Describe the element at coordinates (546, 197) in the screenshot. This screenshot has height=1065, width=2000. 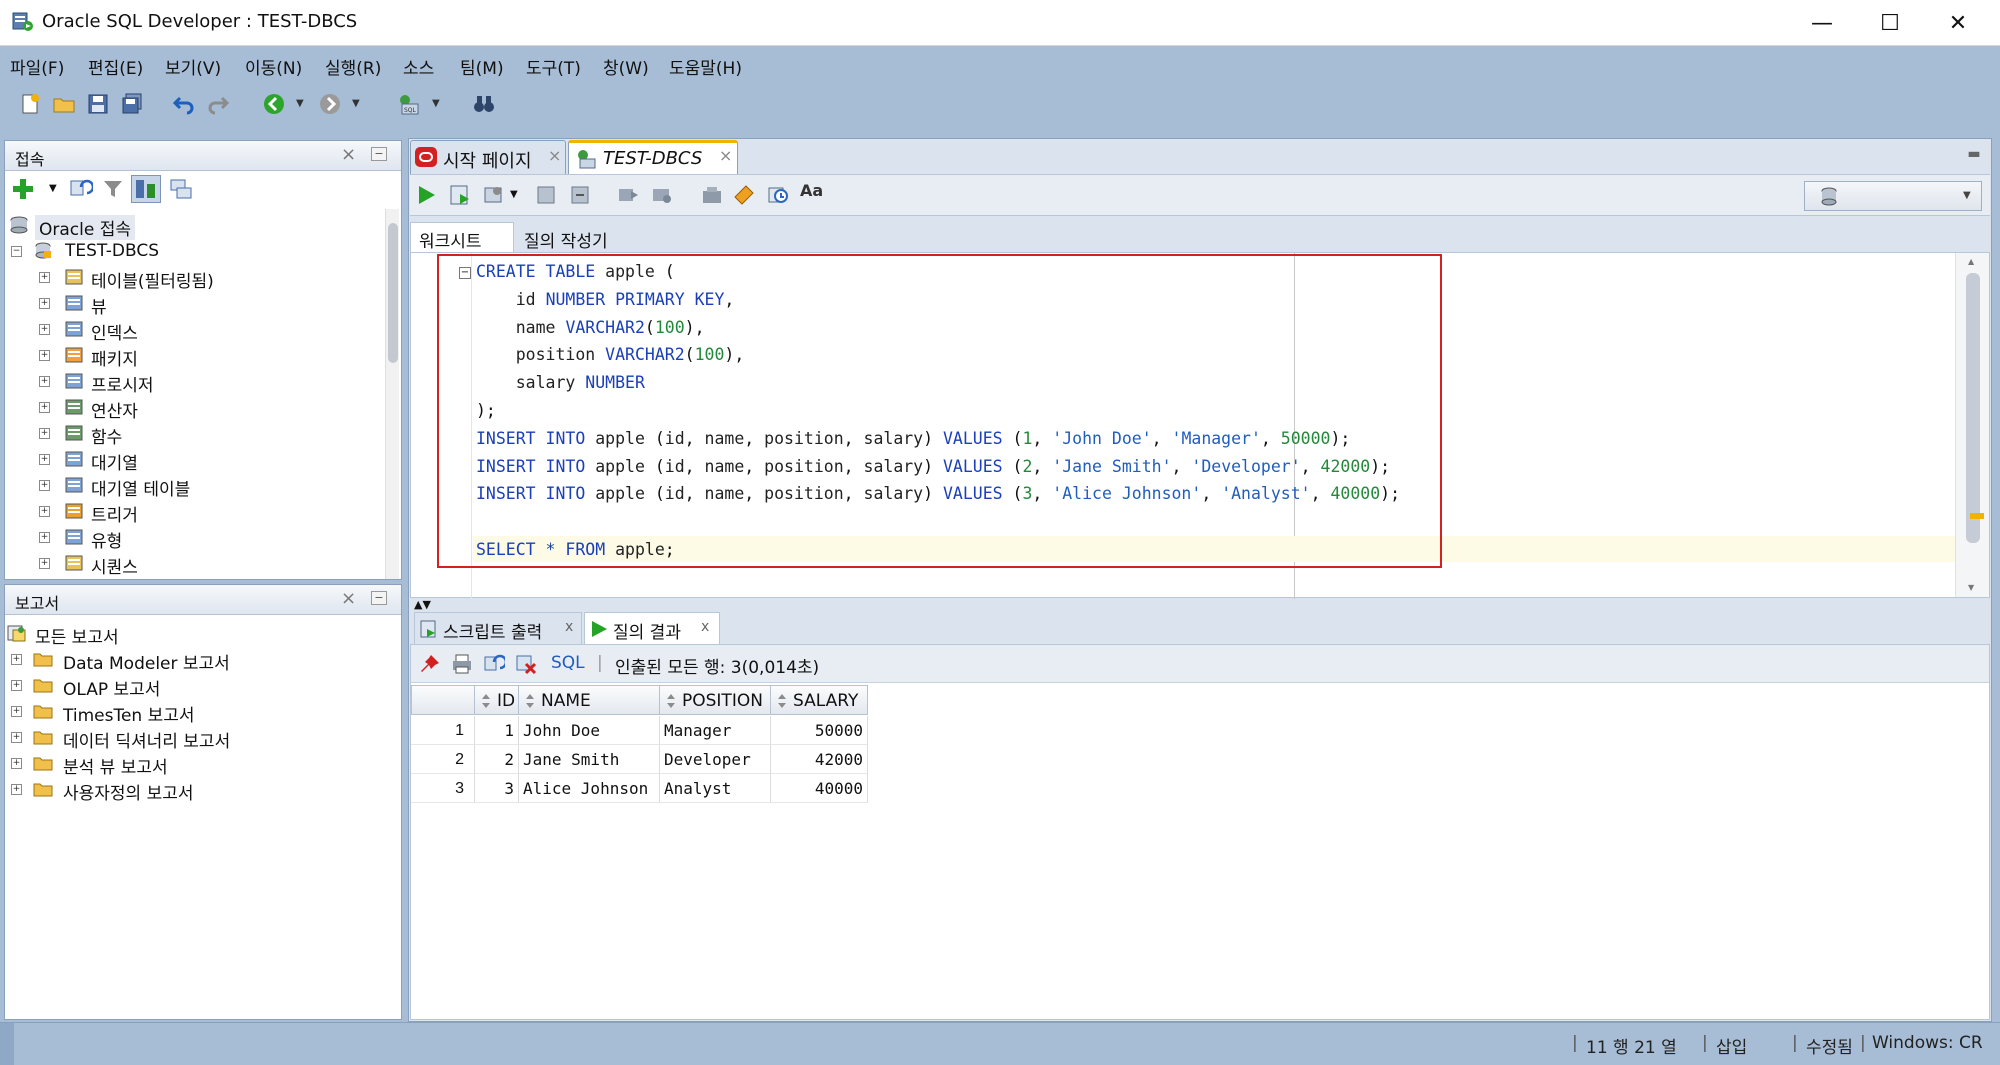
I see `commit-icon` at that location.